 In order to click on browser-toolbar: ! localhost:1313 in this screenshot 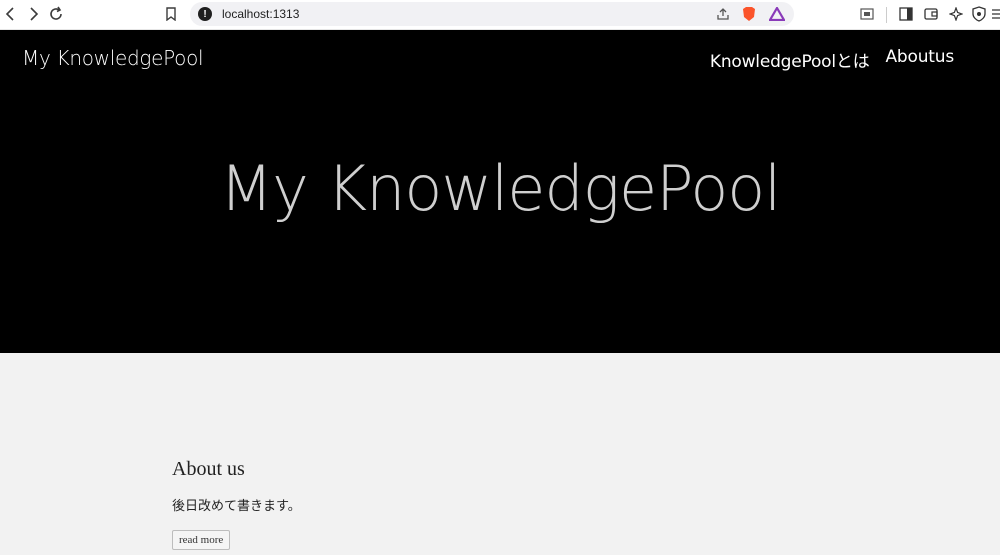, I will do `click(500, 15)`.